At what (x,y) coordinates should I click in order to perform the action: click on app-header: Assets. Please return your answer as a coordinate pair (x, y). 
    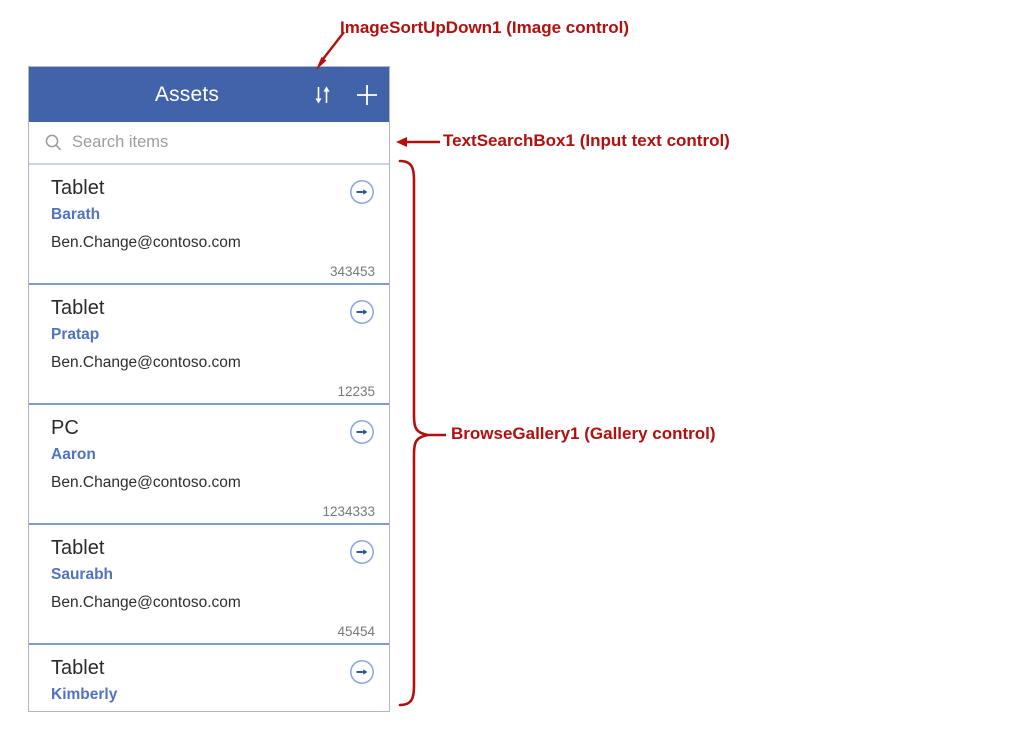
    Looking at the image, I should click on (209, 94).